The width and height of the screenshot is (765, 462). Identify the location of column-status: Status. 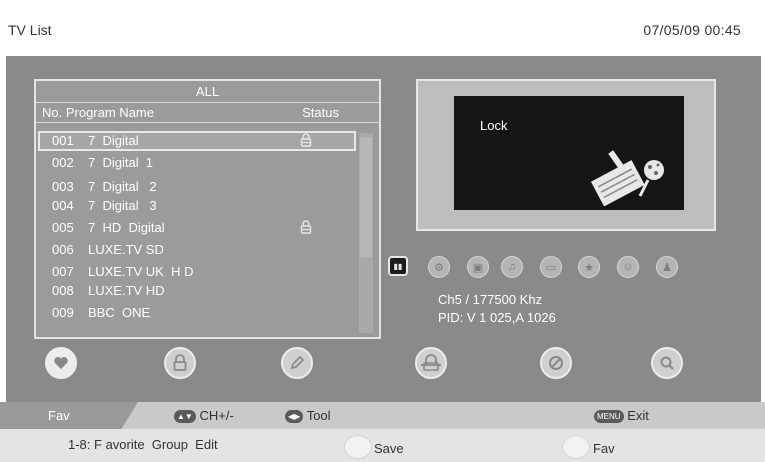
(320, 112).